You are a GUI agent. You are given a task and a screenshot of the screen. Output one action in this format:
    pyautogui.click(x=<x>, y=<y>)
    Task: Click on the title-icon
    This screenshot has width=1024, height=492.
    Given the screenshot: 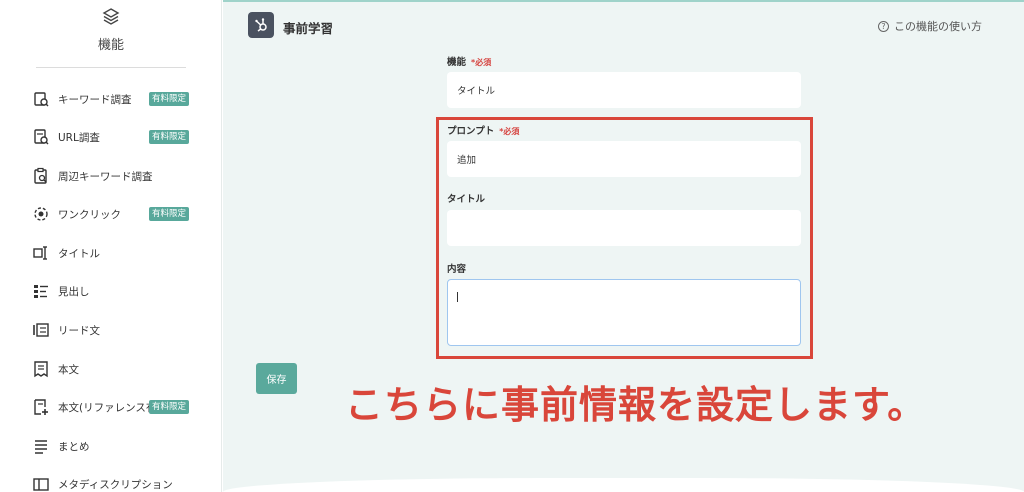 What is the action you would take?
    pyautogui.click(x=41, y=253)
    